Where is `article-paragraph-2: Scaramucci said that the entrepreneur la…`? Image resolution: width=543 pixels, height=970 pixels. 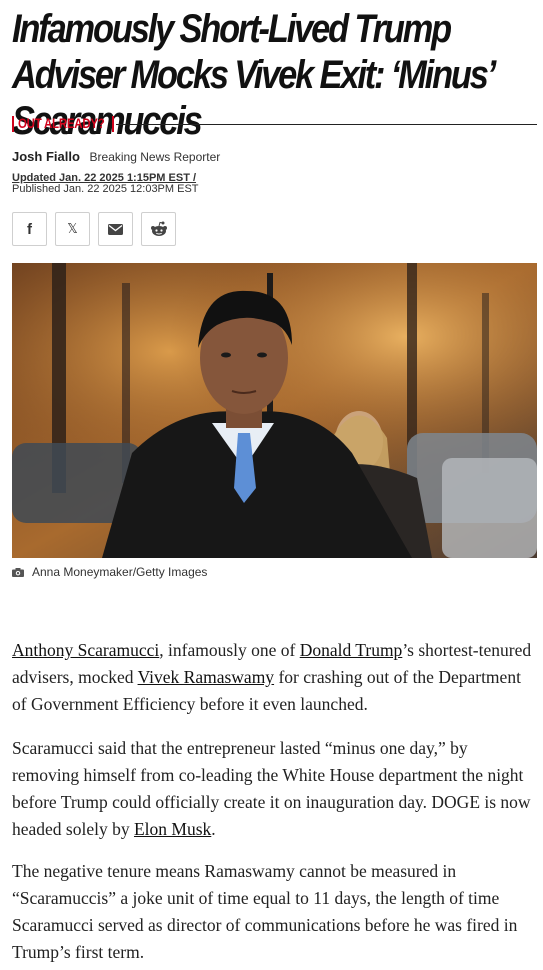
article-paragraph-2: Scaramucci said that the entrepreneur la… is located at coordinates (274, 789).